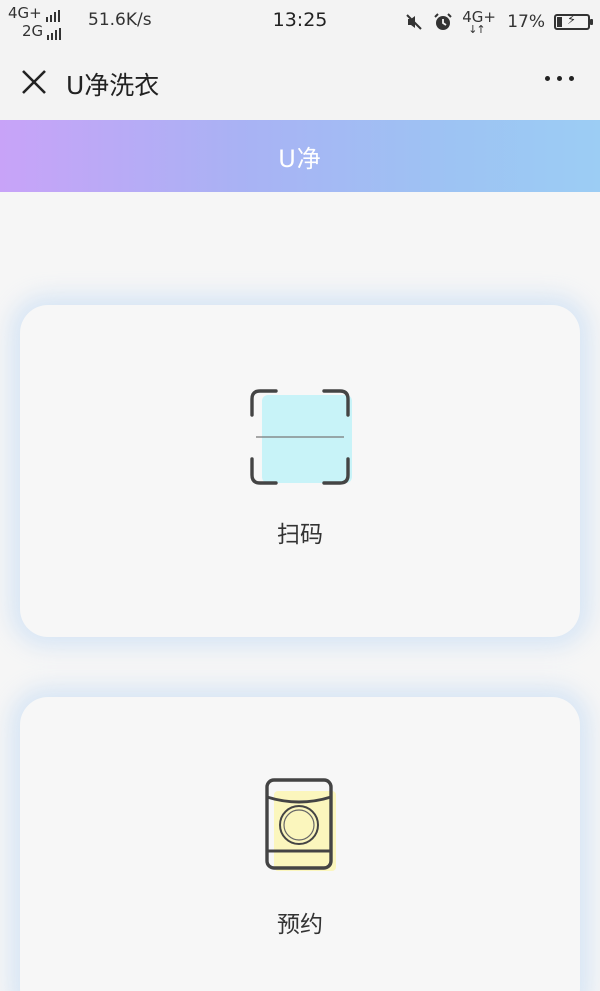 The image size is (600, 991). I want to click on network-type-primary: 4G+, so click(25, 13).